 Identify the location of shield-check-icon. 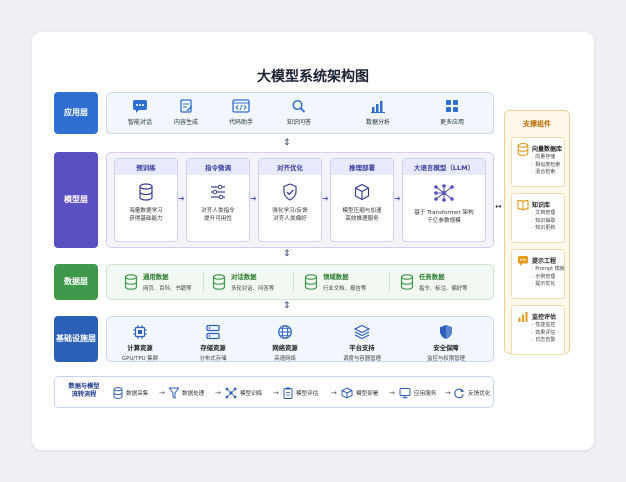
(290, 192).